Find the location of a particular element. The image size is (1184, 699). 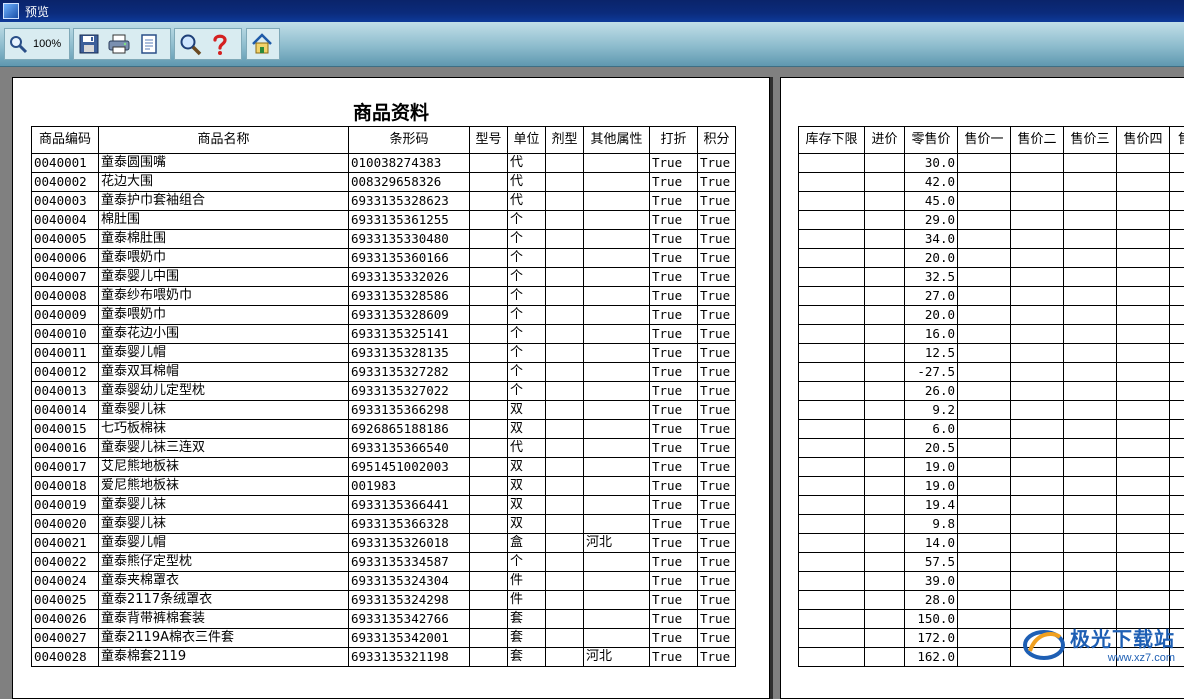

print-button is located at coordinates (119, 44).